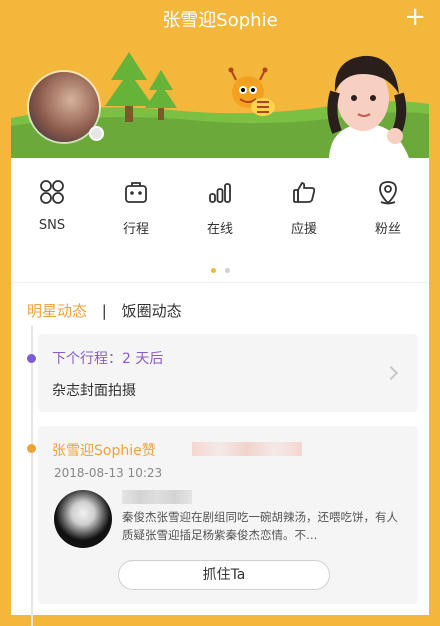  Describe the element at coordinates (83, 519) in the screenshot. I see `post-avatar` at that location.